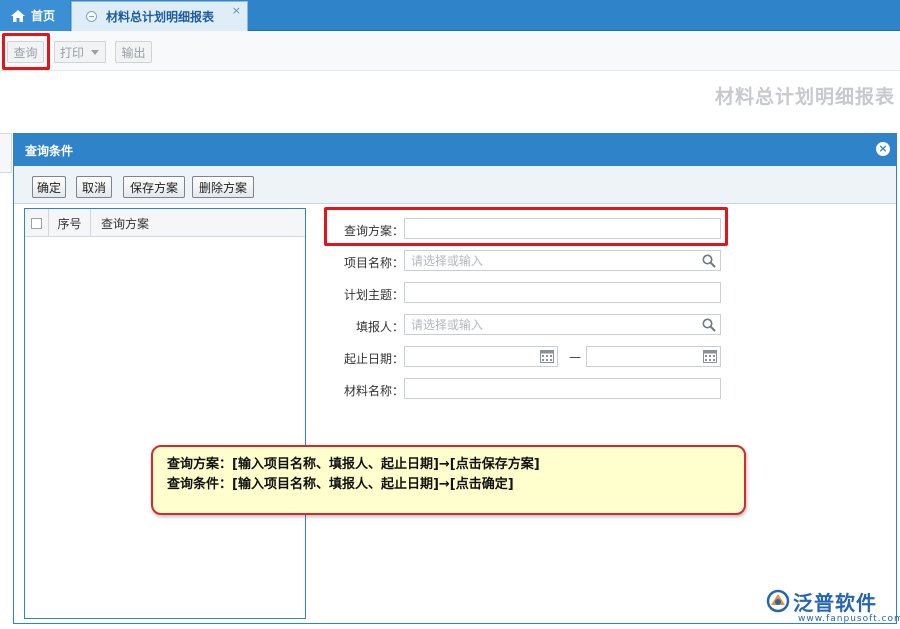 Image resolution: width=900 pixels, height=629 pixels. Describe the element at coordinates (562, 324) in the screenshot. I see `filler-field: 请选择或输入` at that location.